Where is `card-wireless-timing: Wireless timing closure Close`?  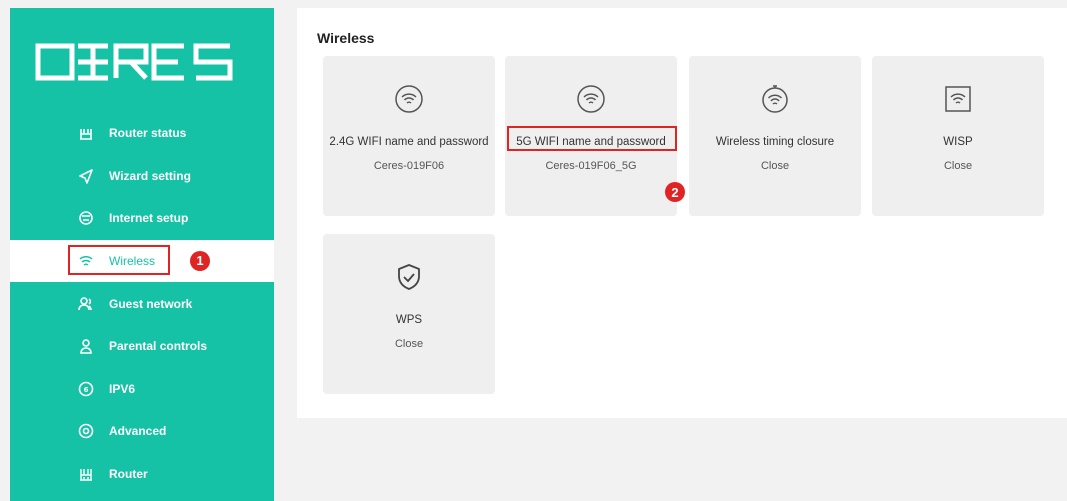 card-wireless-timing: Wireless timing closure Close is located at coordinates (775, 136).